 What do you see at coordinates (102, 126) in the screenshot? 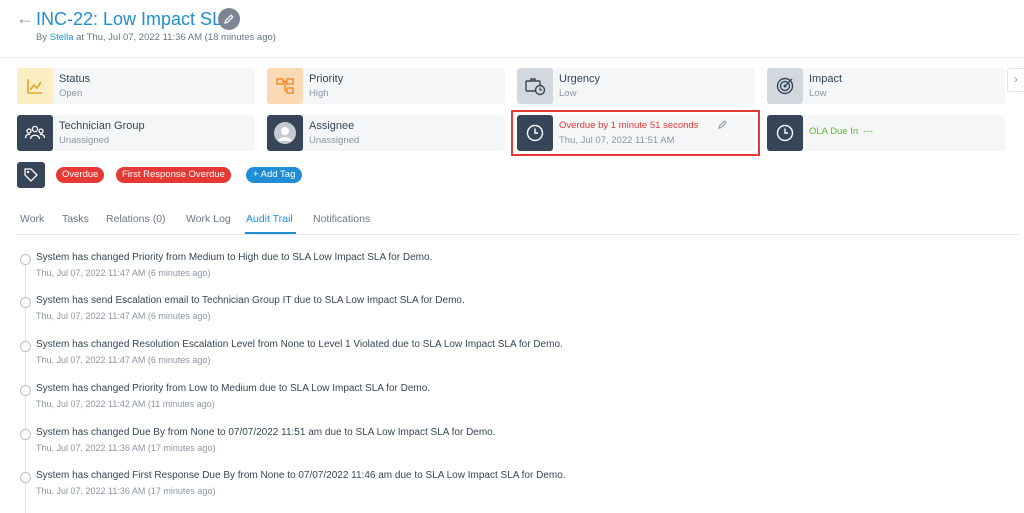
I see `technician-group-label: Technician Group` at bounding box center [102, 126].